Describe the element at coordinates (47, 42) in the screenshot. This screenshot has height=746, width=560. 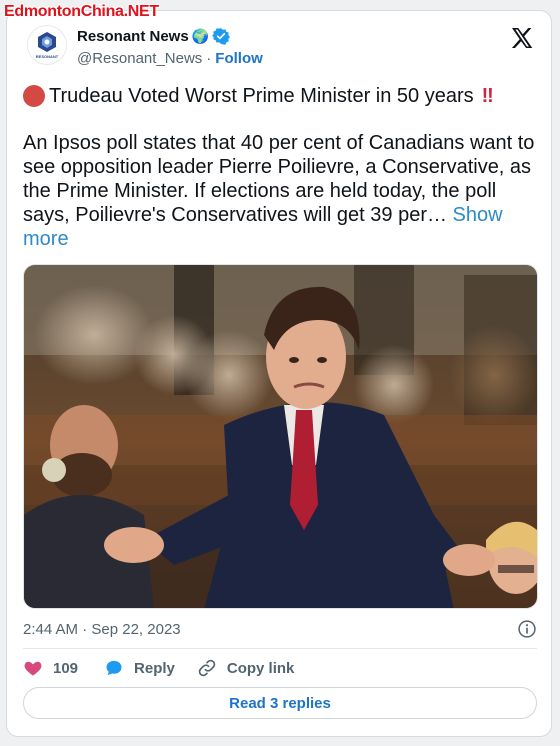
I see `resonant-logo-icon` at that location.